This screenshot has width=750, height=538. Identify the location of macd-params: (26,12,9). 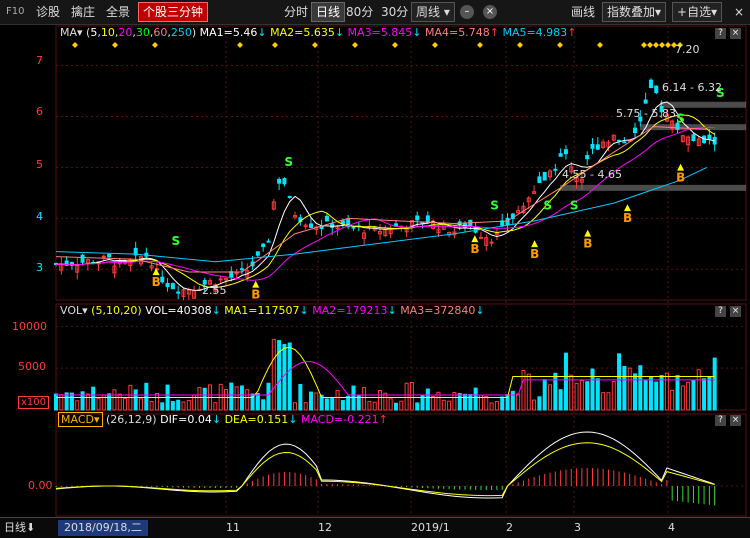
(131, 419).